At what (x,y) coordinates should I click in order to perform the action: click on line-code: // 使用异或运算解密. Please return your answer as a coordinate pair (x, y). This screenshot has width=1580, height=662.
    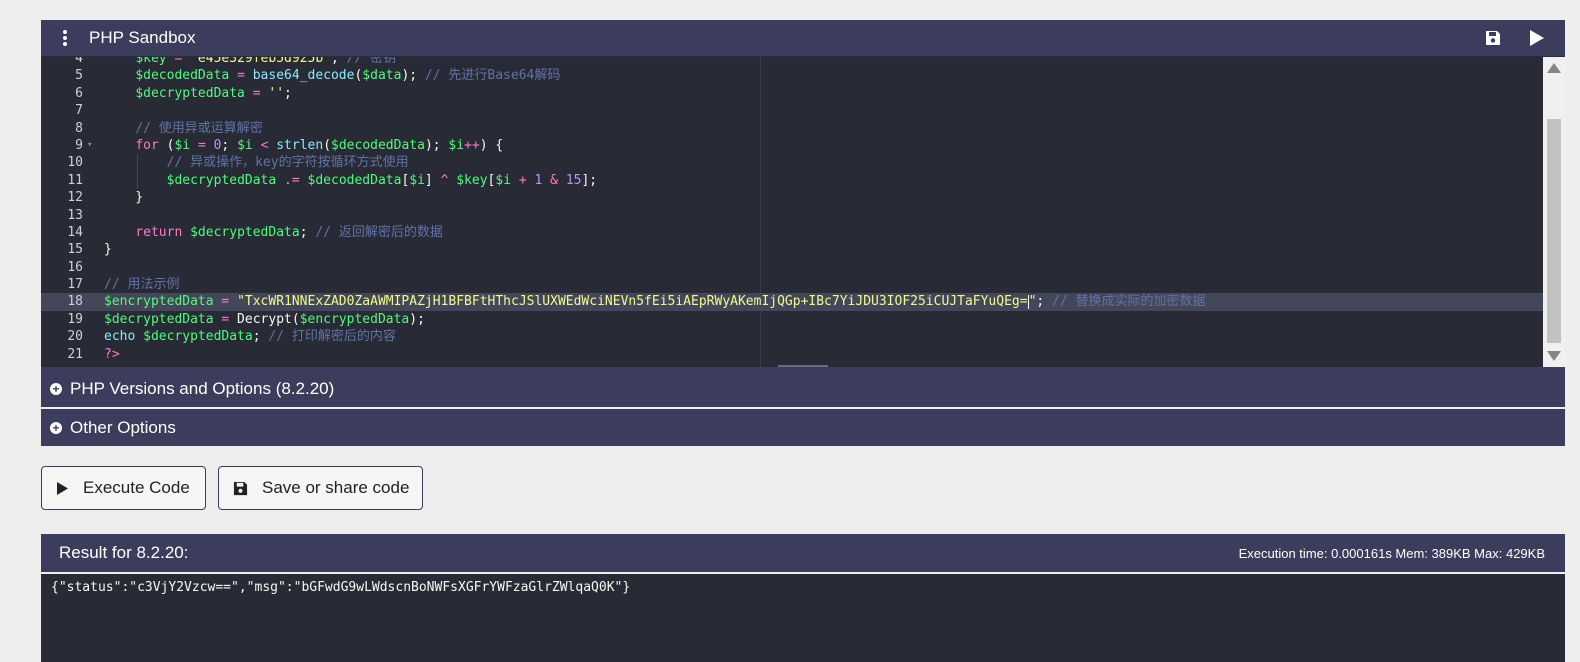
    Looking at the image, I should click on (199, 128).